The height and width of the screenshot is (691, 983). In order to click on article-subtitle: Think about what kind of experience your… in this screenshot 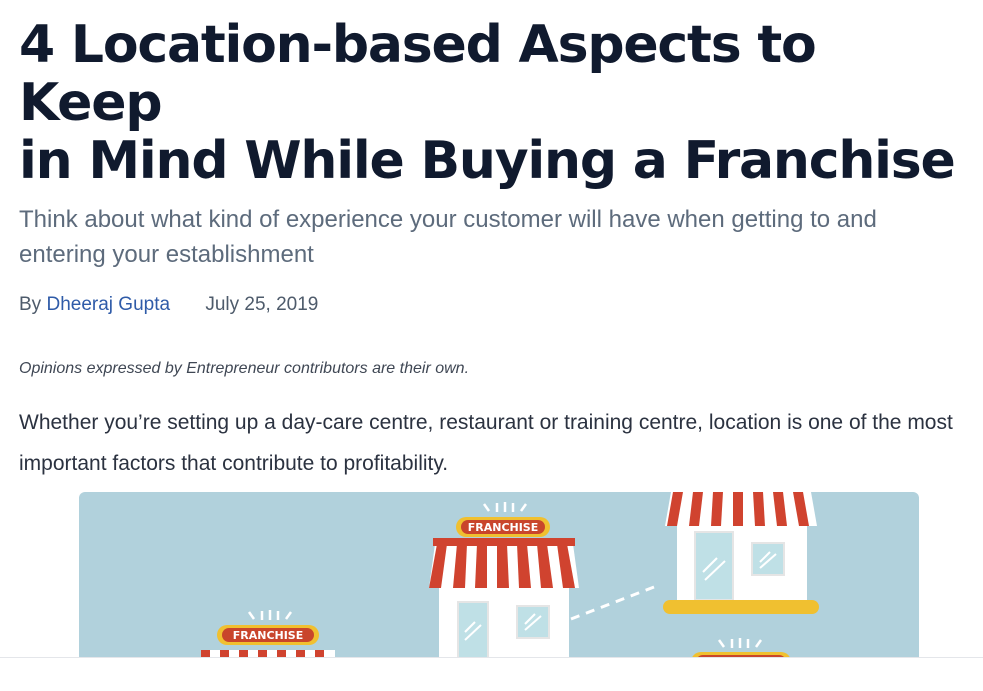, I will do `click(448, 237)`.